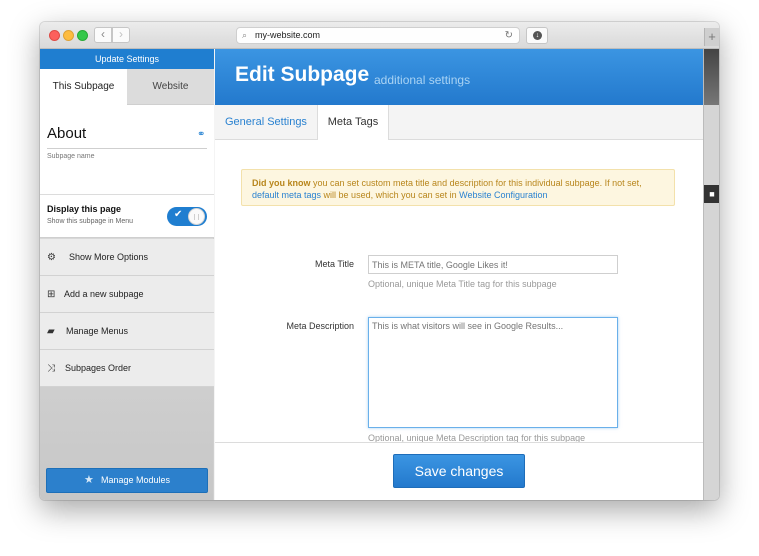  I want to click on display-page-title: Display this page, so click(84, 209).